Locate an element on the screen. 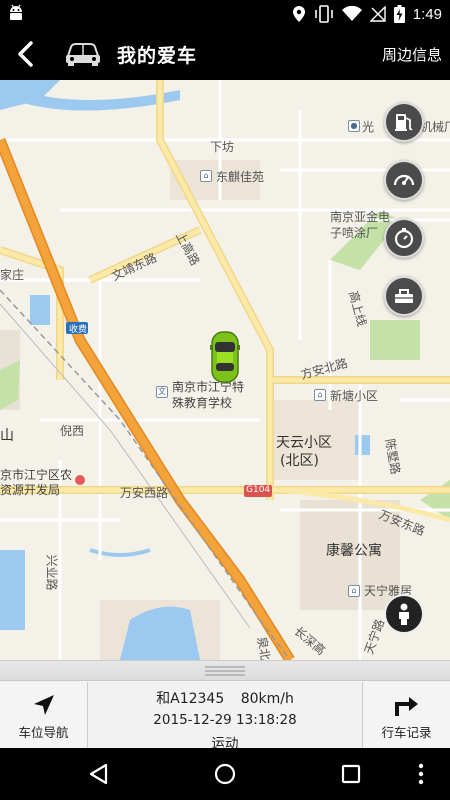  person-icon is located at coordinates (404, 614).